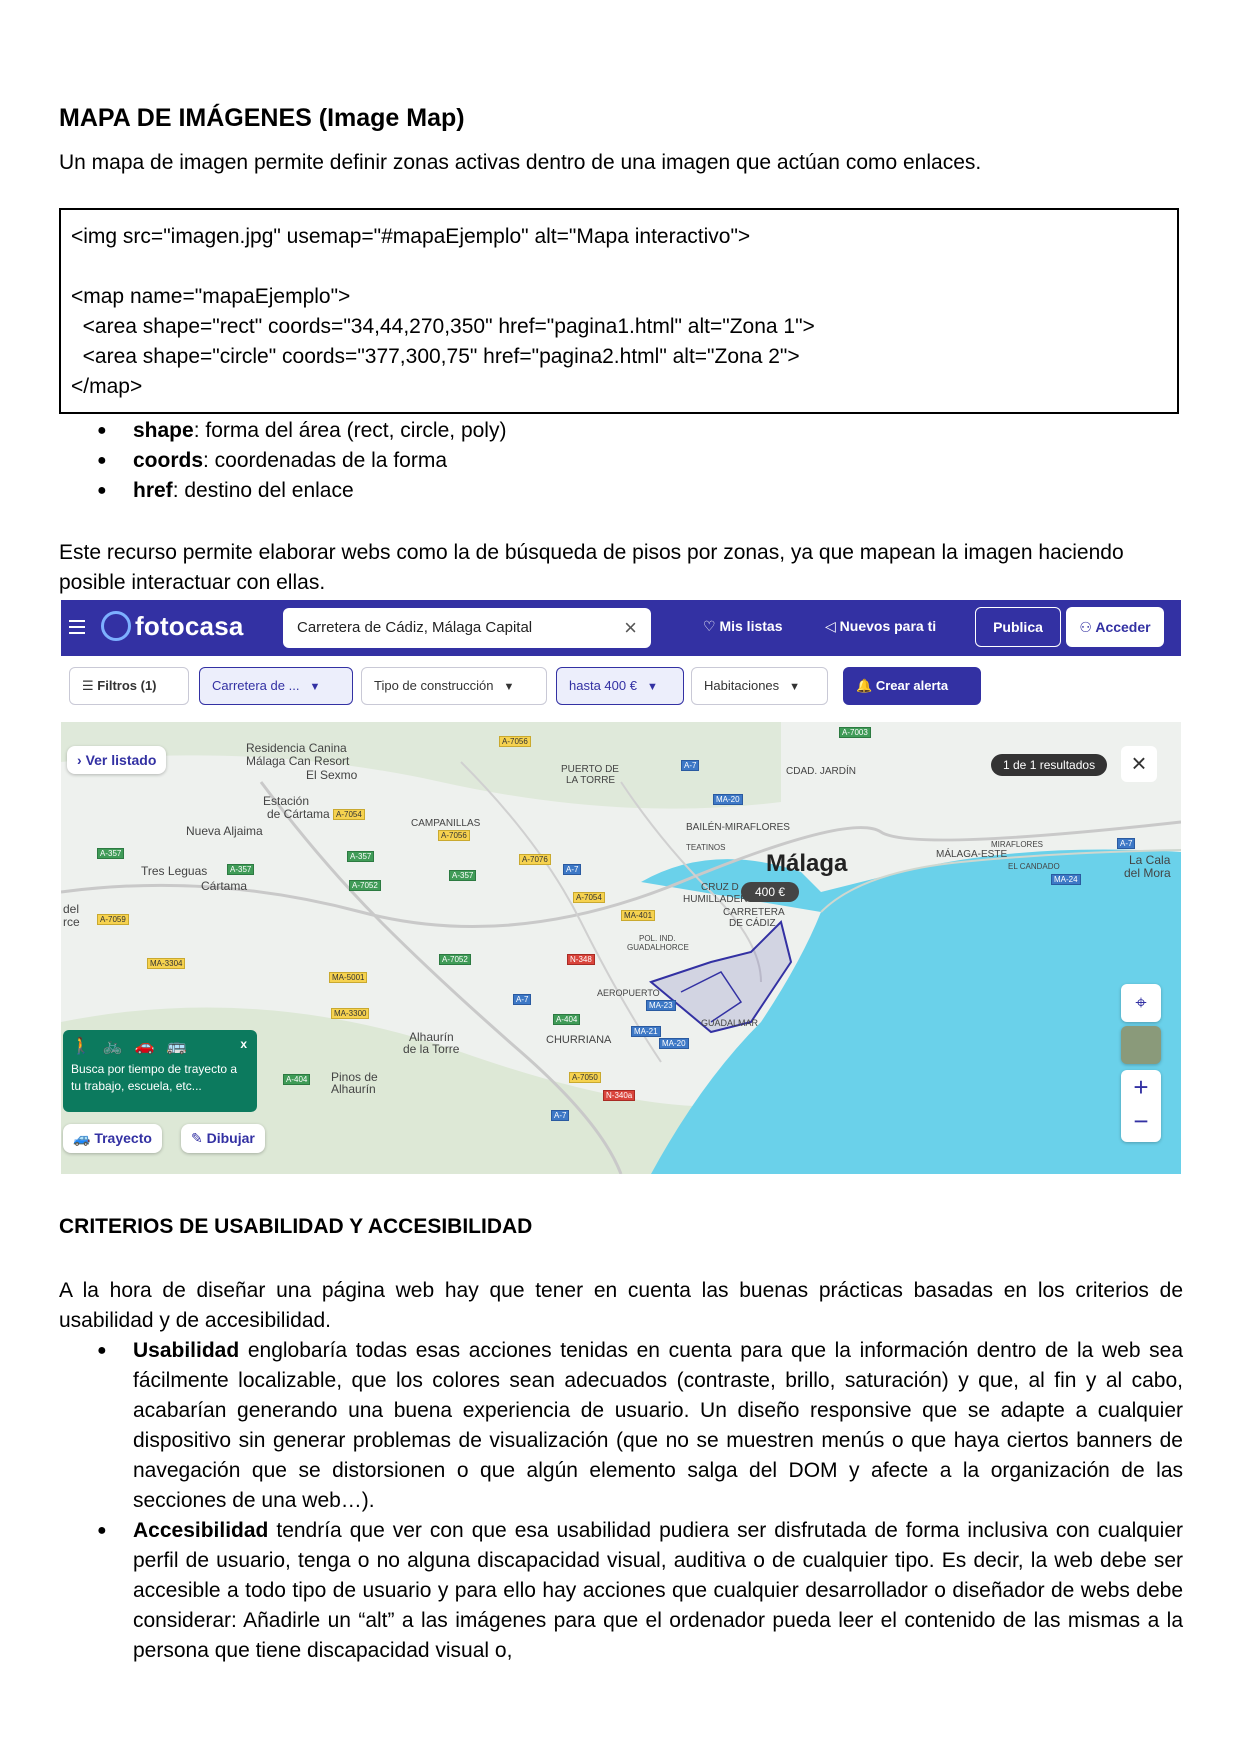  What do you see at coordinates (332, 775) in the screenshot?
I see `map-label: El Sexmo` at bounding box center [332, 775].